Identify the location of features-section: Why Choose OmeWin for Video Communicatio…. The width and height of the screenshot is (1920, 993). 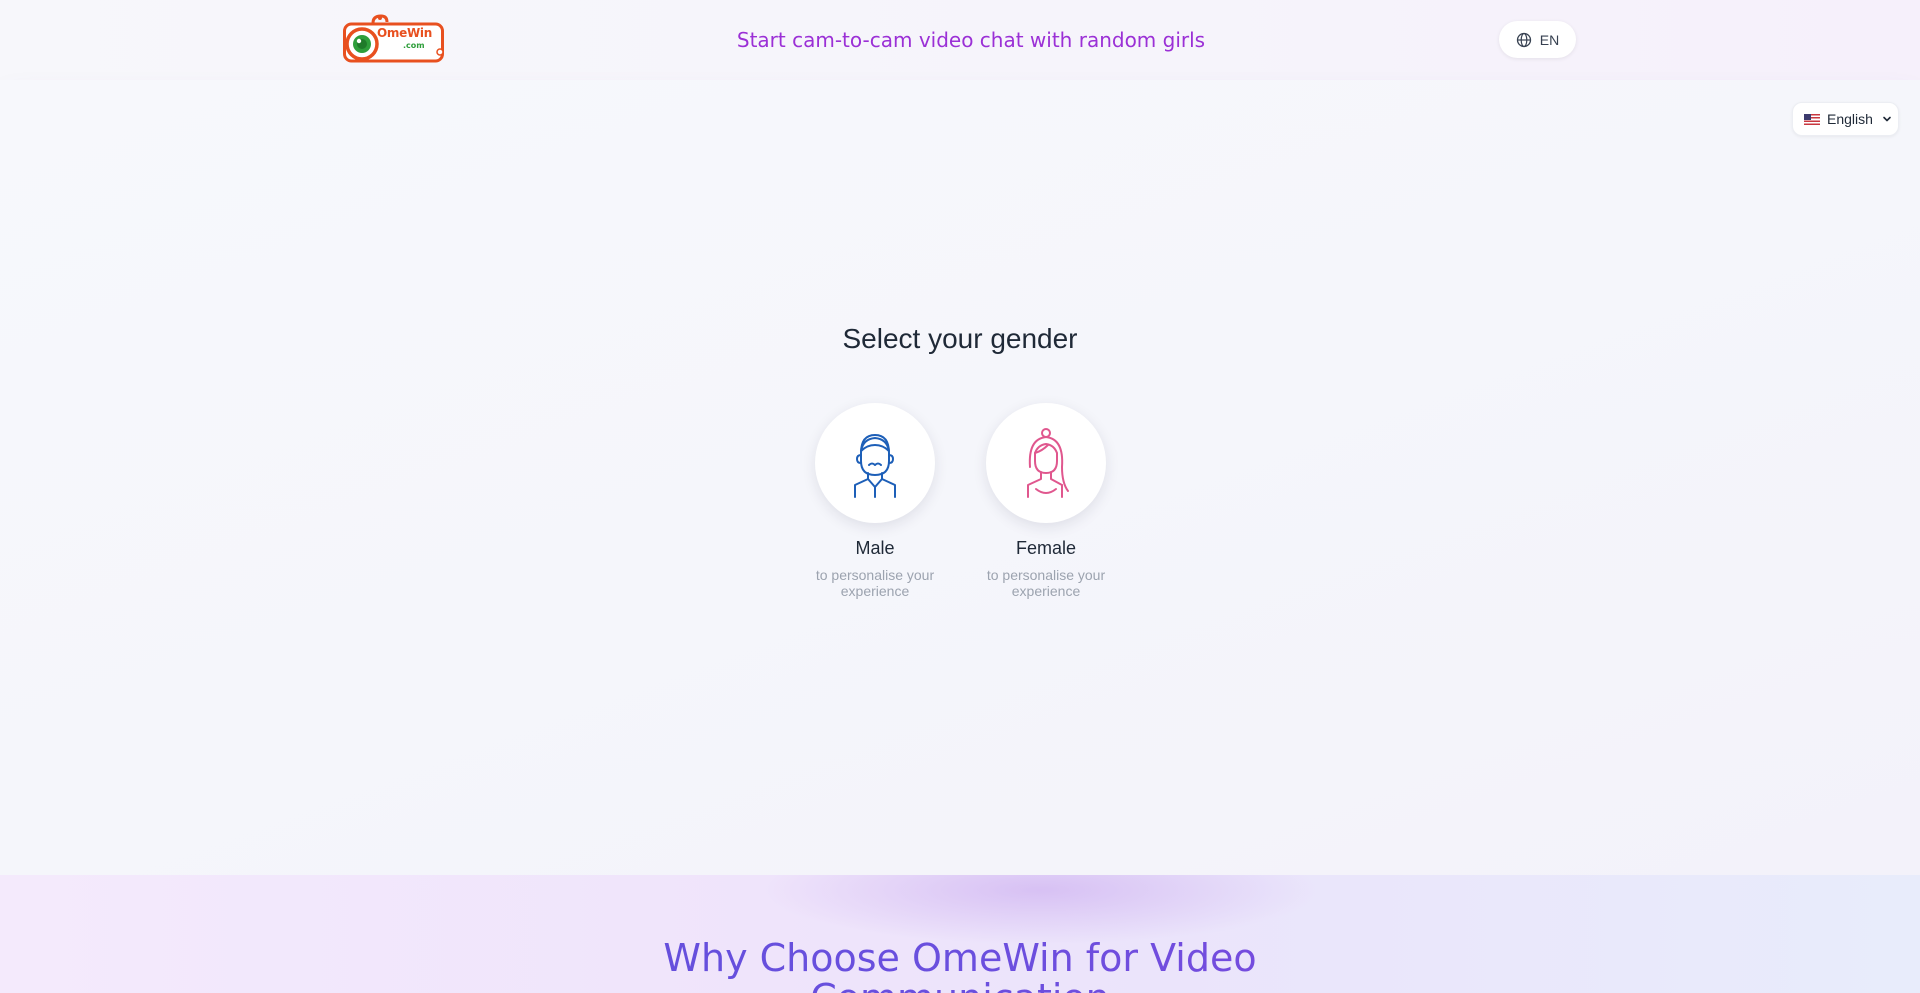
(960, 934).